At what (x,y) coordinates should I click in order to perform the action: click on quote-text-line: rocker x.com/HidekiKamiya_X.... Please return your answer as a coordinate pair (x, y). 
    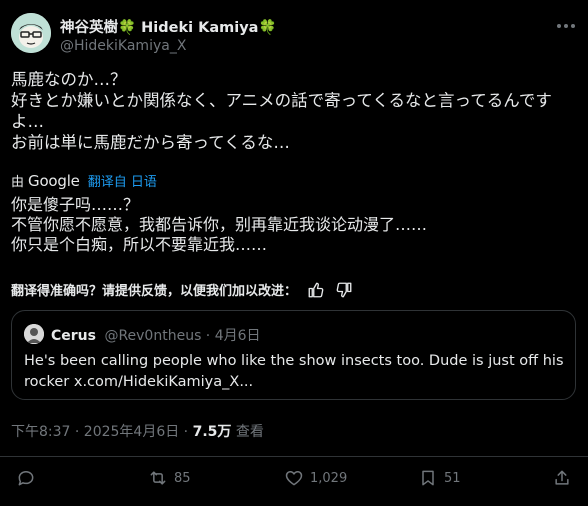
    Looking at the image, I should click on (139, 382).